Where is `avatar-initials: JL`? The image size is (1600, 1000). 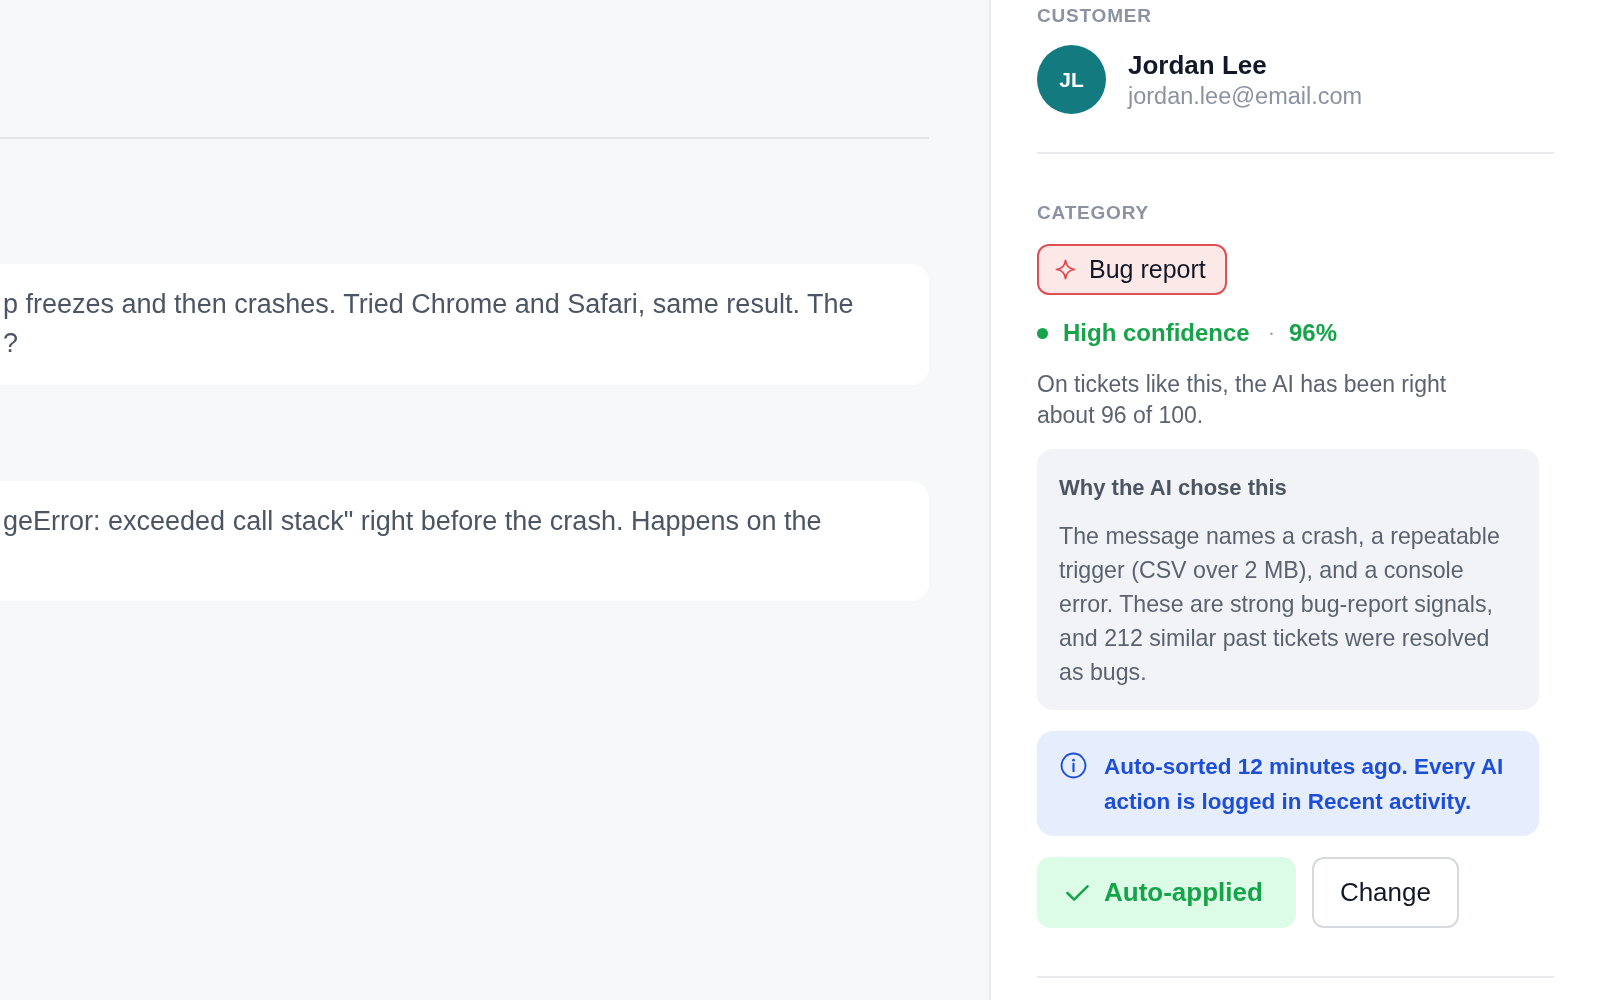
avatar-initials: JL is located at coordinates (1071, 79).